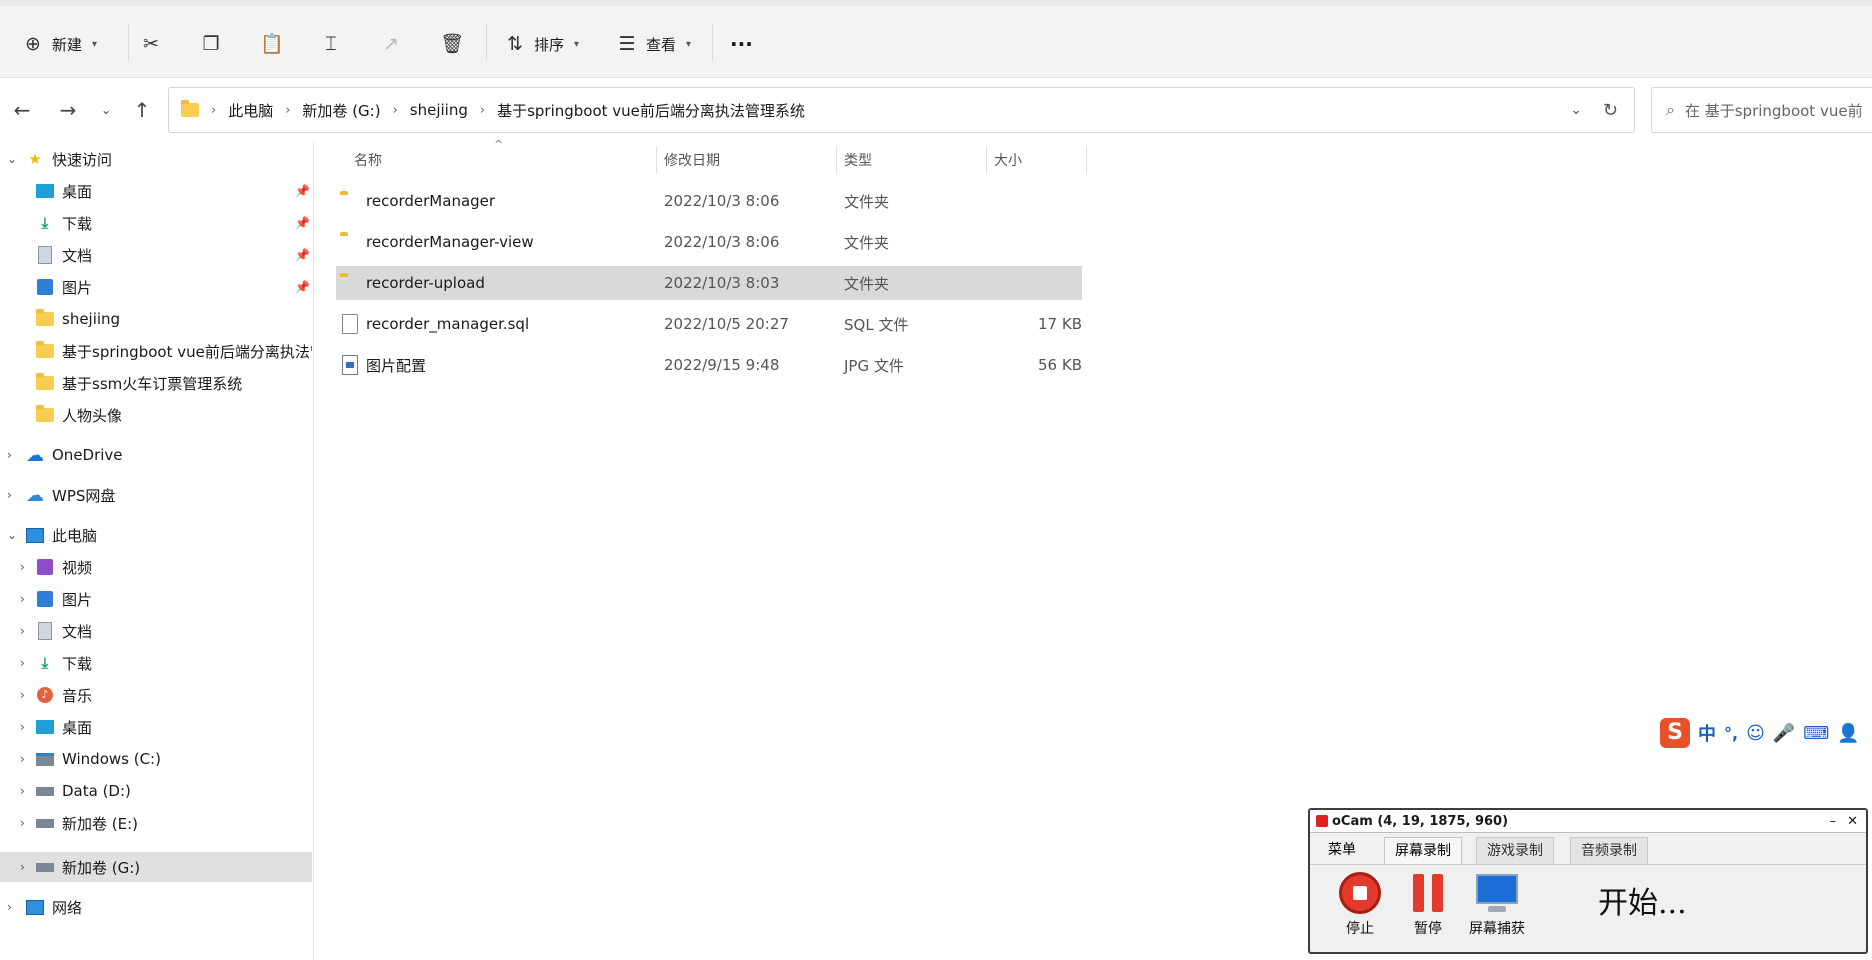  I want to click on sidebar-item-videos: › 视频, so click(156, 567).